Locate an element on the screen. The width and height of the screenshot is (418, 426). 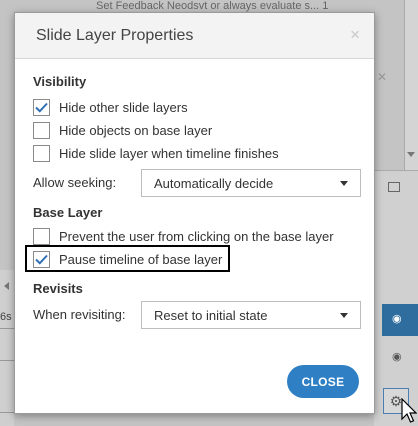
background-scrollbar is located at coordinates (411, 85).